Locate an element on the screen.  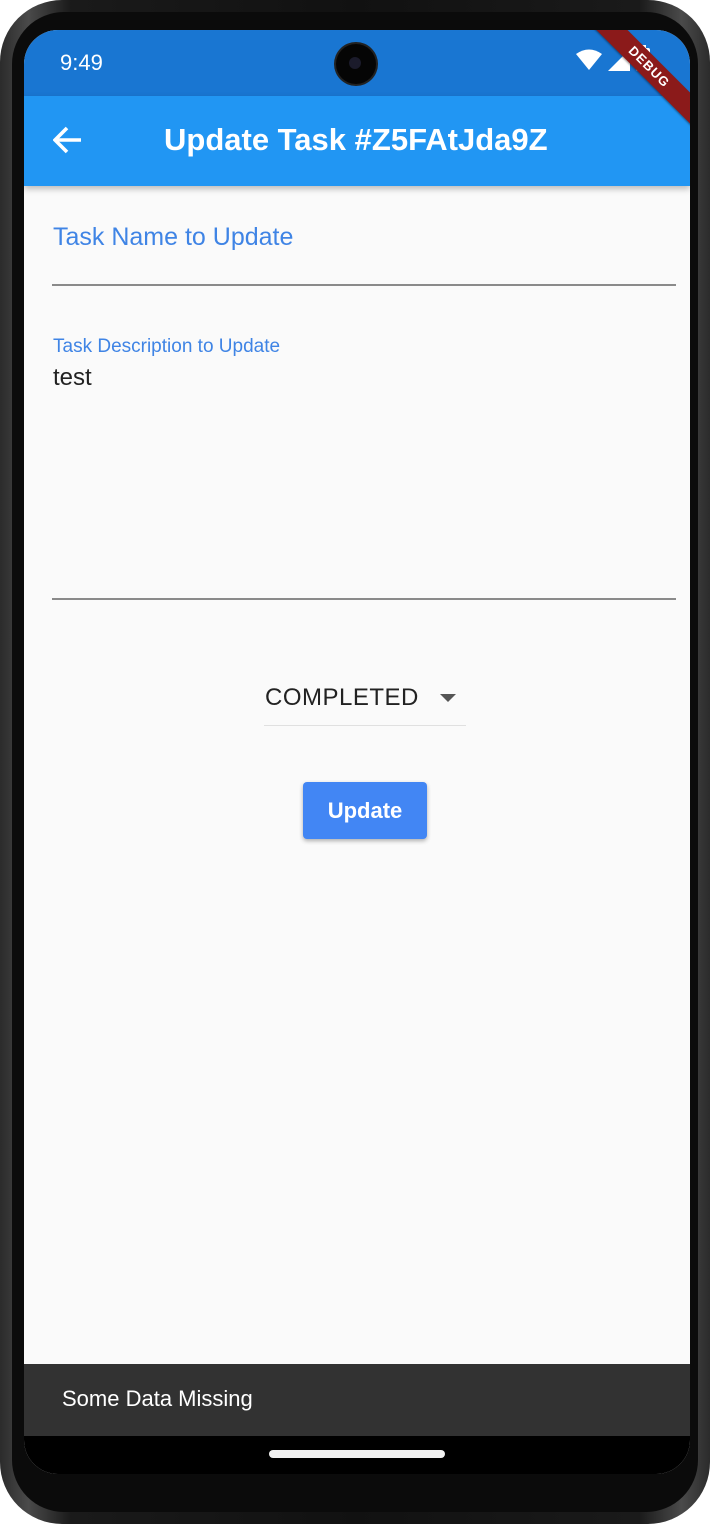
back-button is located at coordinates (68, 142).